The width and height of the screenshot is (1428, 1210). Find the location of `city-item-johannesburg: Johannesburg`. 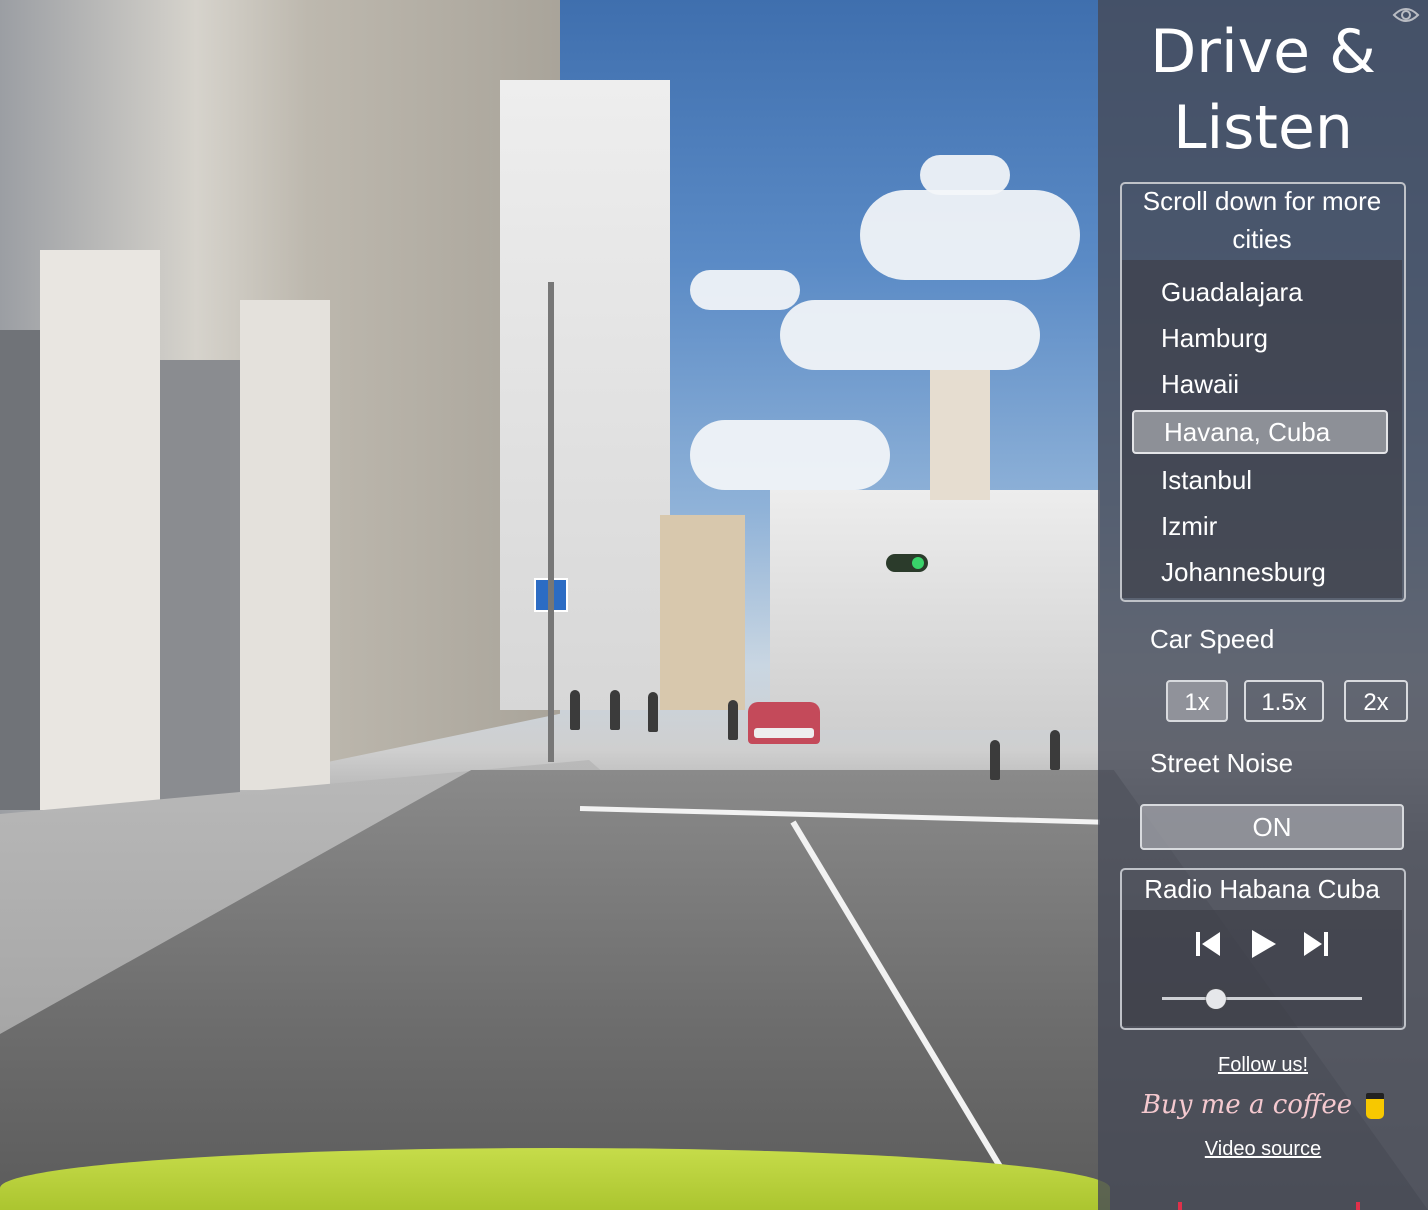

city-item-johannesburg: Johannesburg is located at coordinates (1243, 572).